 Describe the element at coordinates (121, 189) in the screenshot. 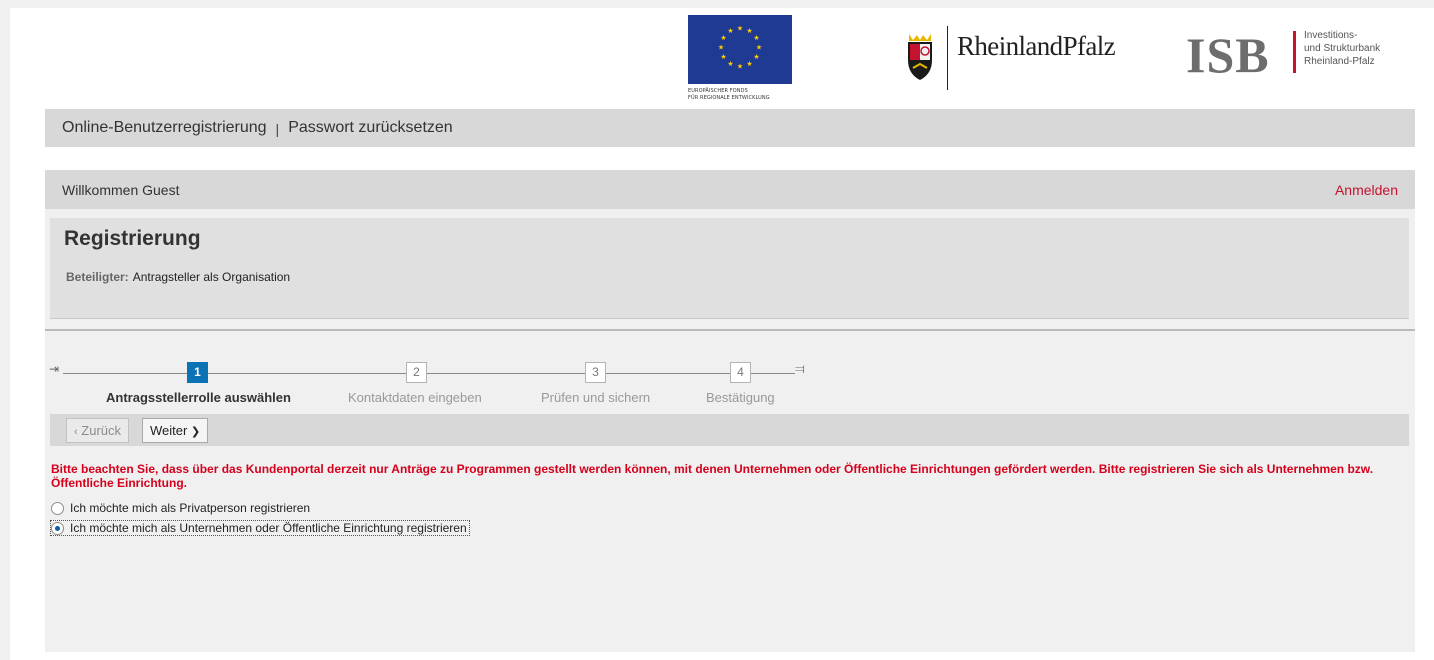

I see `welcome-text: Willkommen Guest` at that location.